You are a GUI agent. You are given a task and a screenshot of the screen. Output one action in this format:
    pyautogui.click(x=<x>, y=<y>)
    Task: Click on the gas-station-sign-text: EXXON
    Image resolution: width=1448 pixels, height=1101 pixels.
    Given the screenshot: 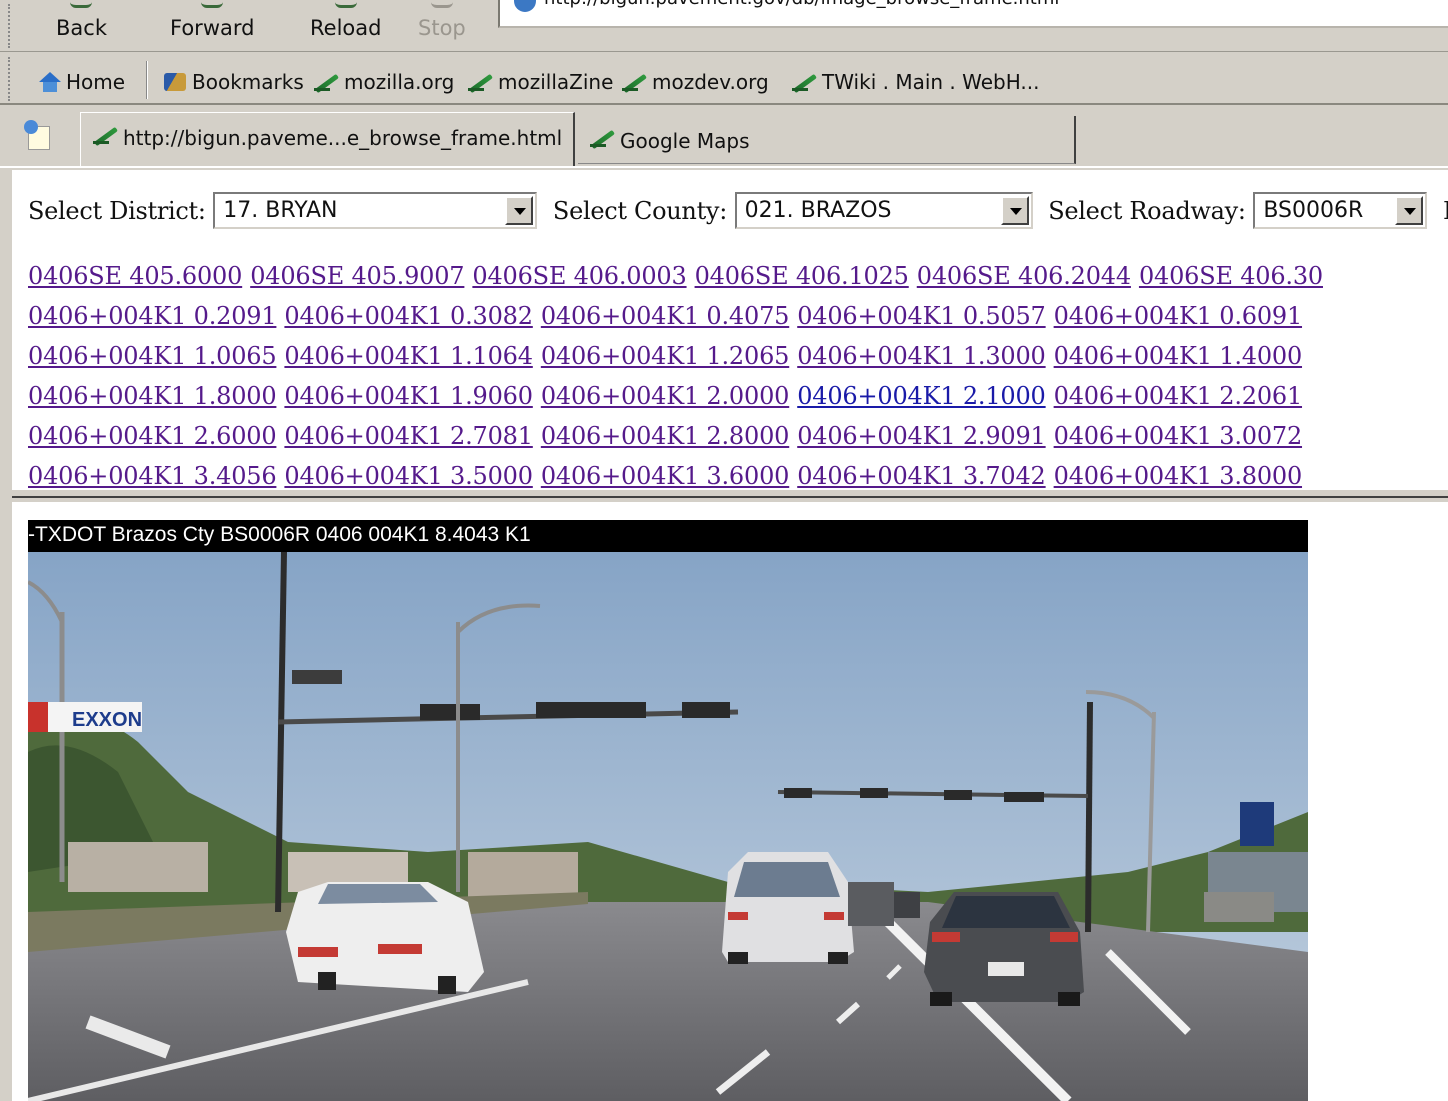 What is the action you would take?
    pyautogui.click(x=107, y=720)
    